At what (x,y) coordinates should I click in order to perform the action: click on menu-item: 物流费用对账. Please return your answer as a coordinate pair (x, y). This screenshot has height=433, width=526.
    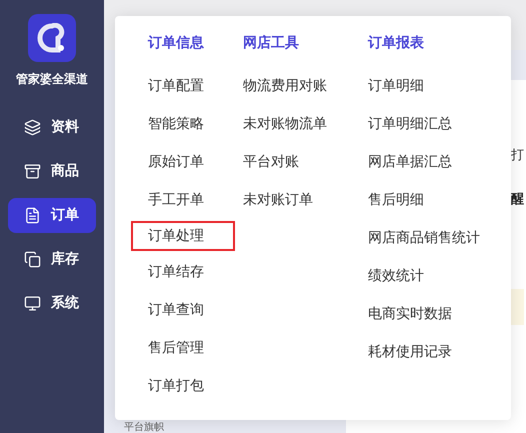
    Looking at the image, I should click on (290, 86).